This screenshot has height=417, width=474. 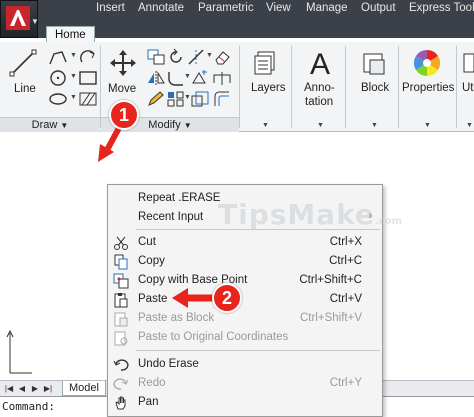 I want to click on menu-item-cut: Cut Ctrl+X, so click(x=245, y=242).